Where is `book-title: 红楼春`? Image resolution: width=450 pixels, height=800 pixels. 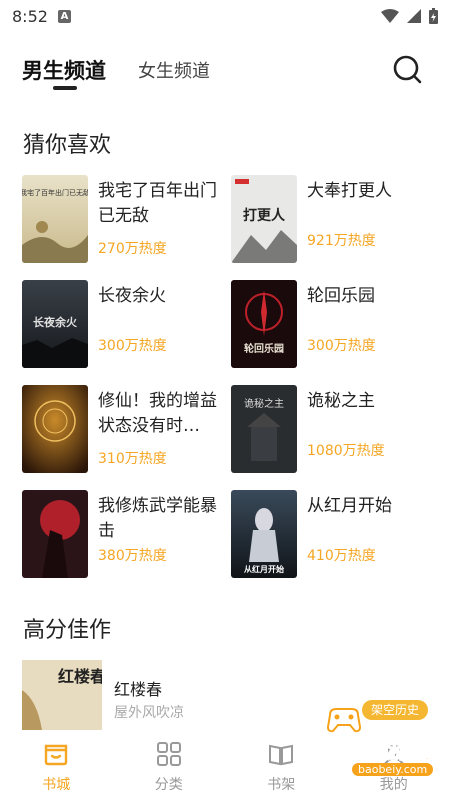 book-title: 红楼春 is located at coordinates (138, 689).